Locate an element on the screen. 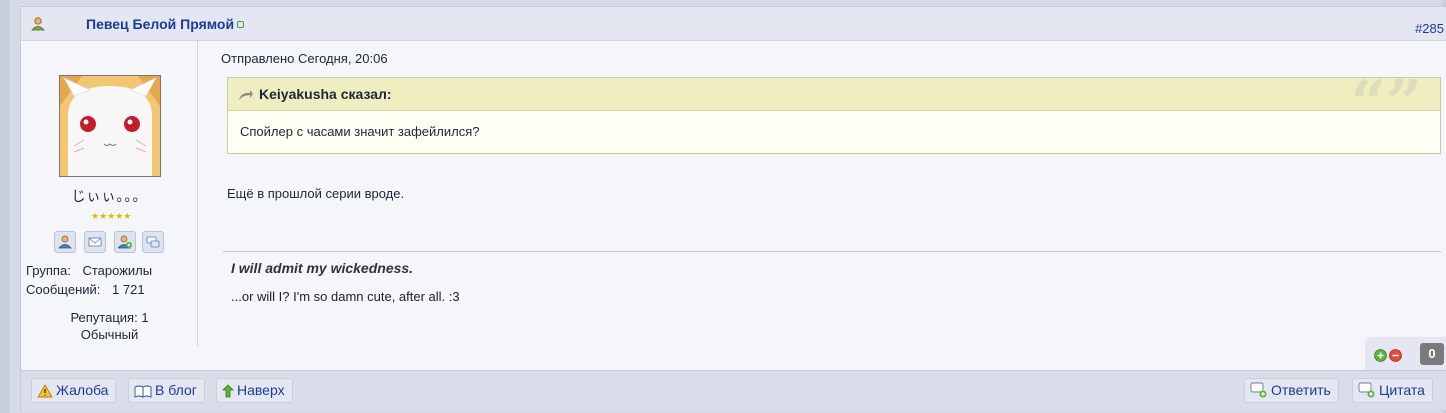 Image resolution: width=1446 pixels, height=413 pixels. signature-title: I will admit my wickedness. is located at coordinates (322, 268).